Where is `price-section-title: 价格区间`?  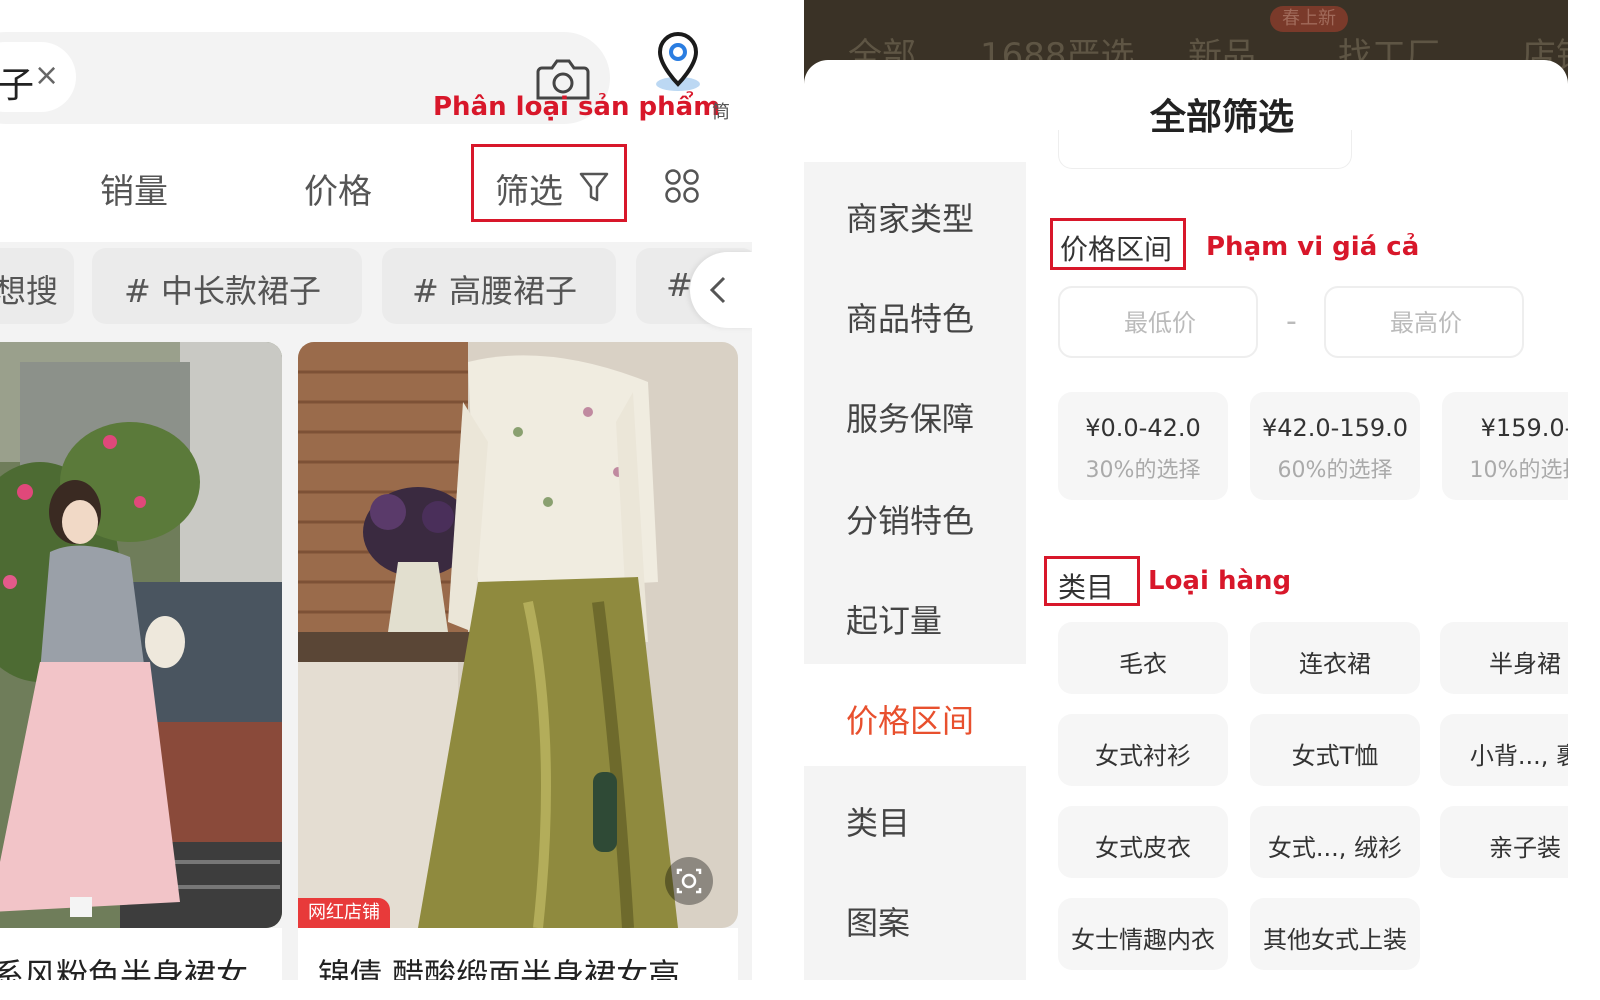
price-section-title: 价格区间 is located at coordinates (1116, 249).